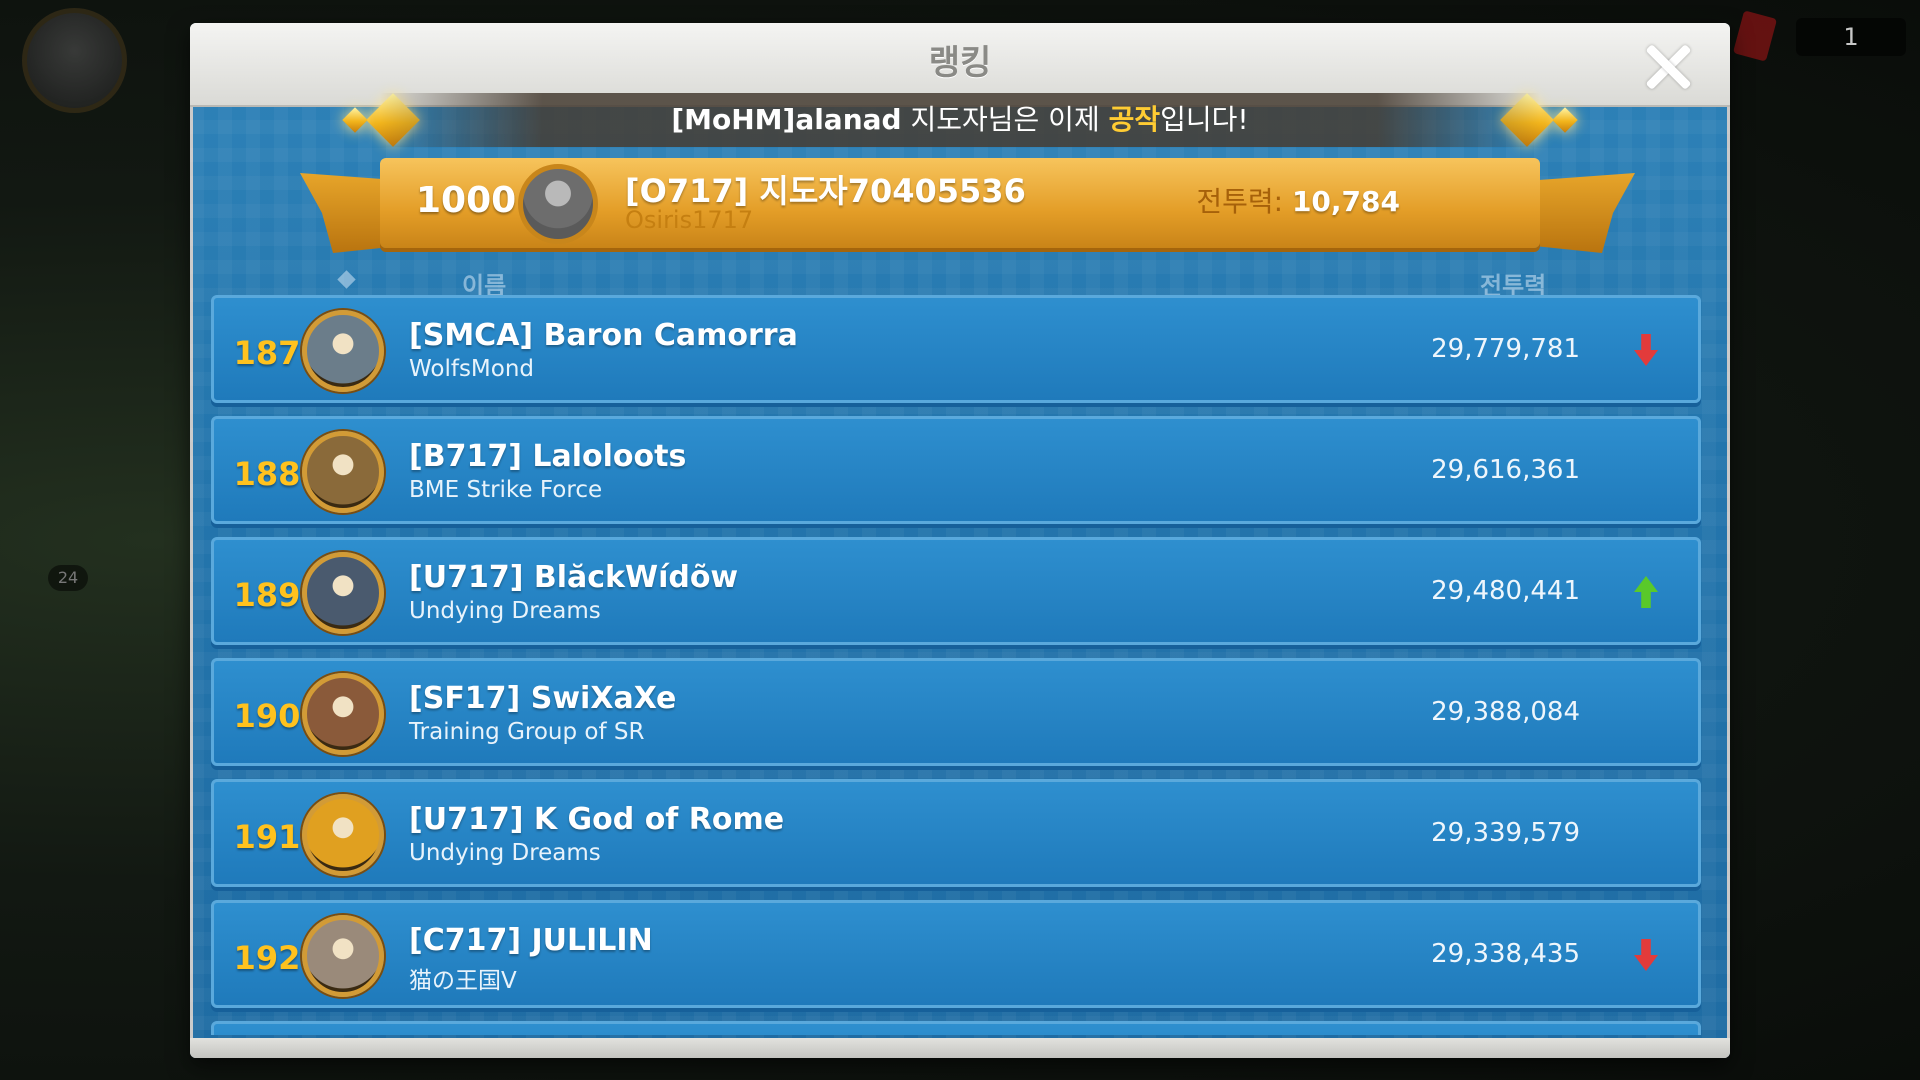  Describe the element at coordinates (1134, 119) in the screenshot. I see `announcement-title-highlight: 공작` at that location.